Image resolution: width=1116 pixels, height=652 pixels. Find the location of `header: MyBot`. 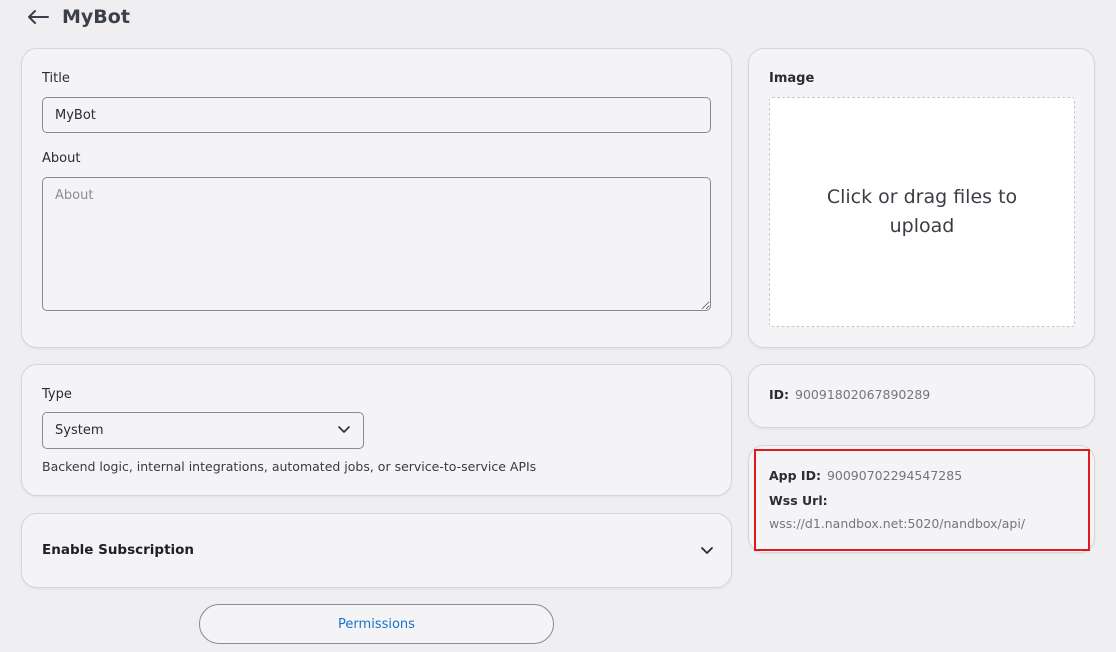

header: MyBot is located at coordinates (78, 17).